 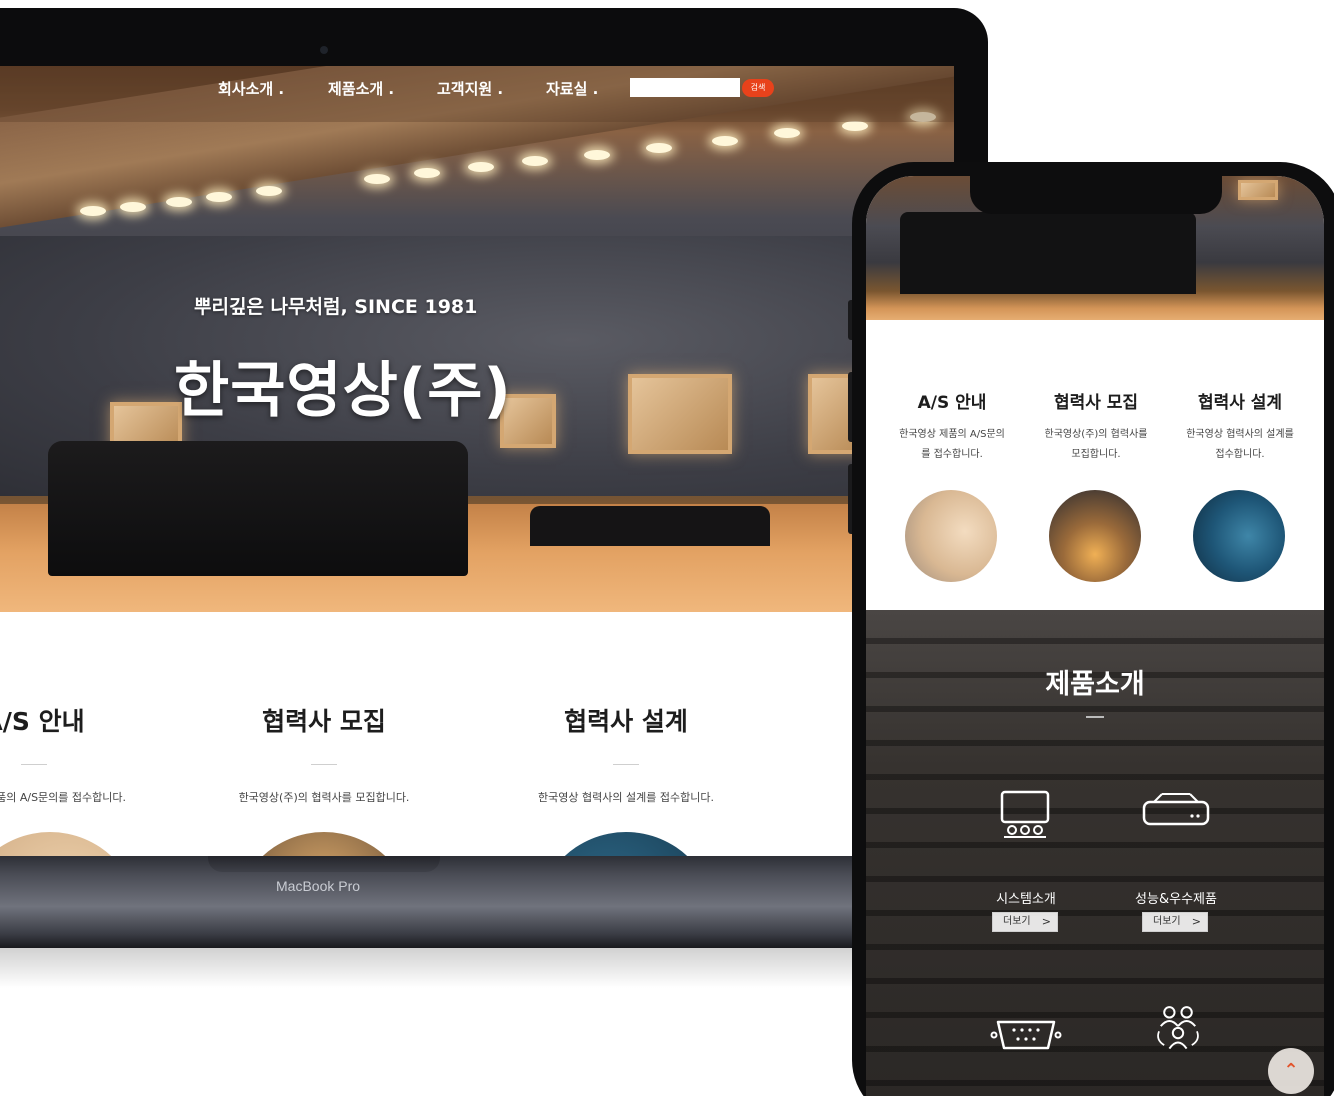 What do you see at coordinates (1176, 815) in the screenshot?
I see `projector-icon` at bounding box center [1176, 815].